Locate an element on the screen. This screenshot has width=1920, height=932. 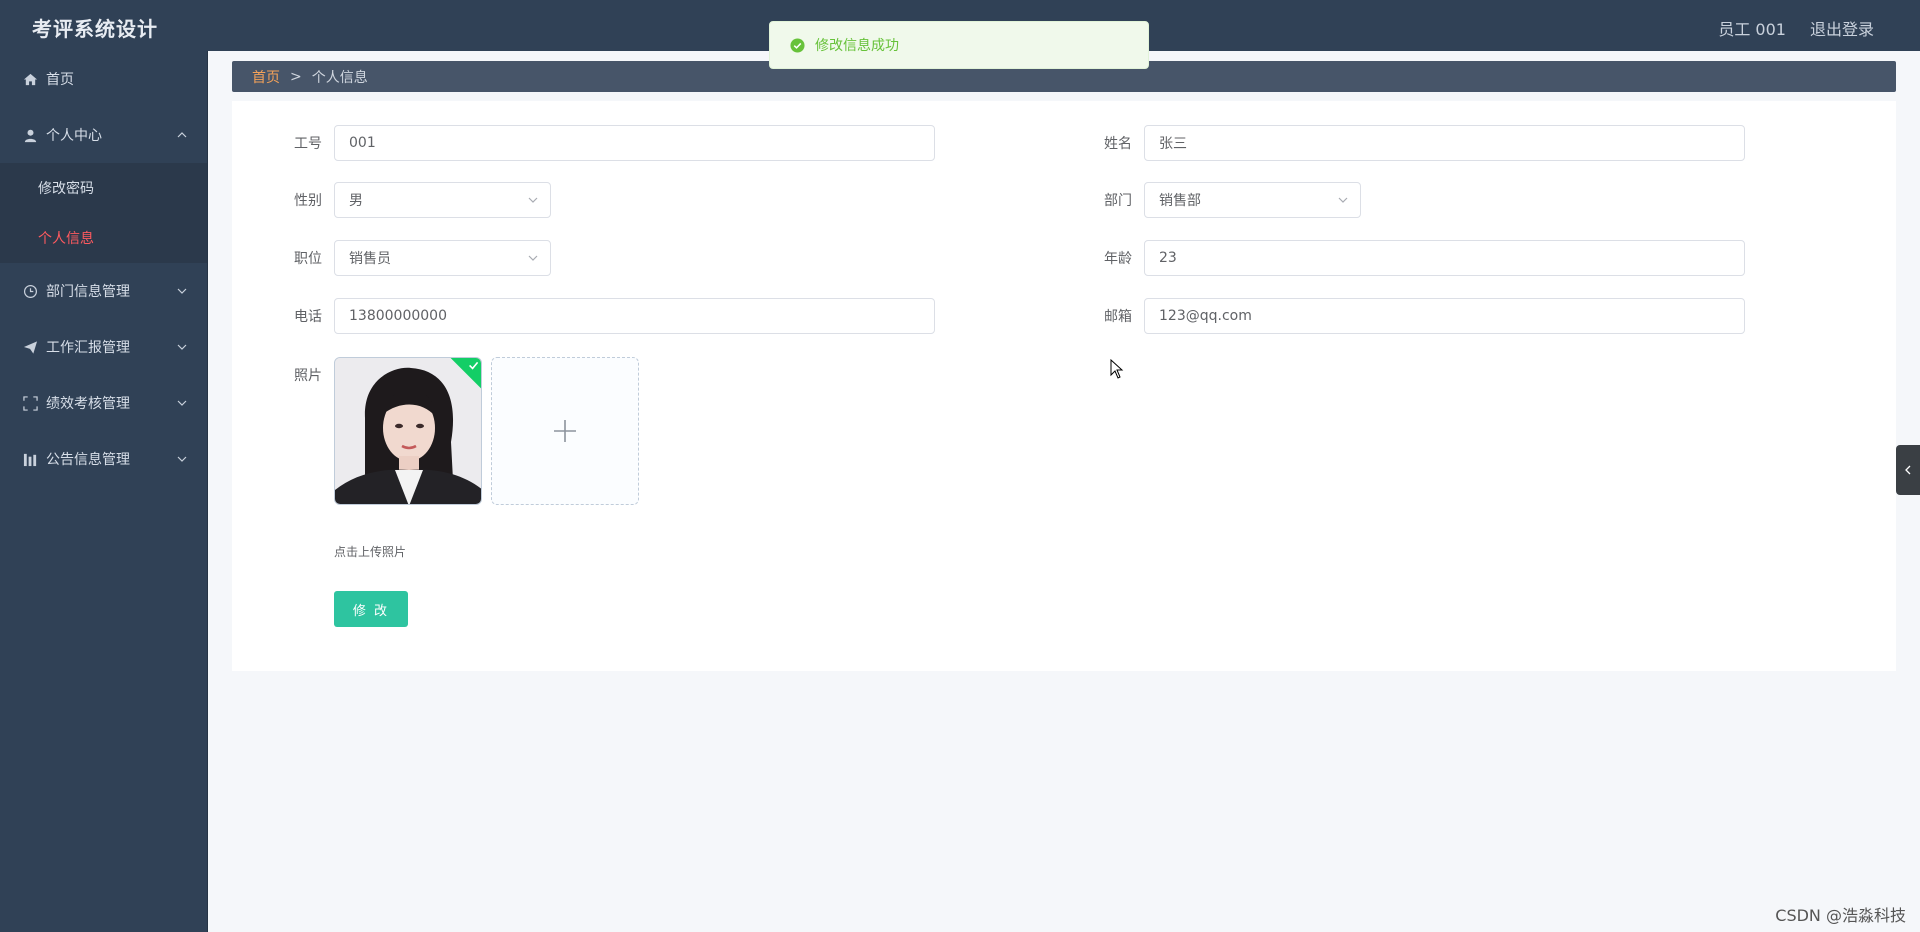
watermark: CSDN @浩淼科技 is located at coordinates (1840, 915).